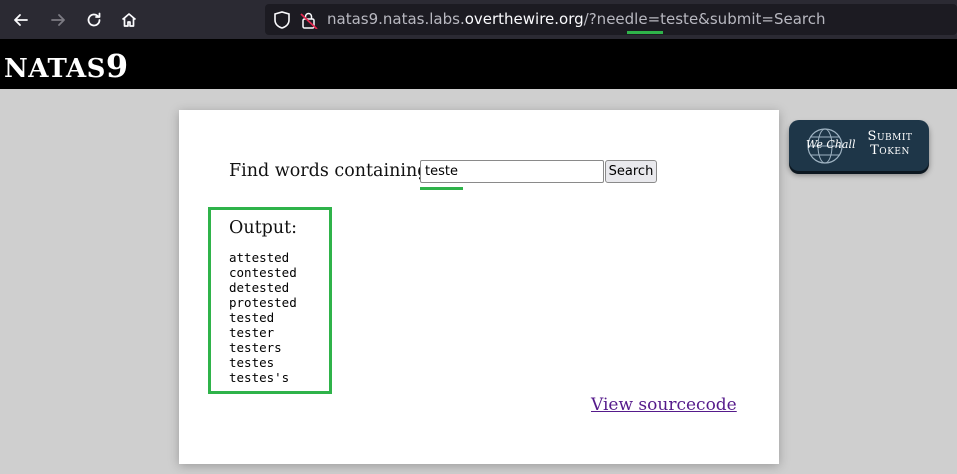 This screenshot has height=474, width=957. What do you see at coordinates (396, 19) in the screenshot?
I see `url-prefix: natas9.natas.labs.` at bounding box center [396, 19].